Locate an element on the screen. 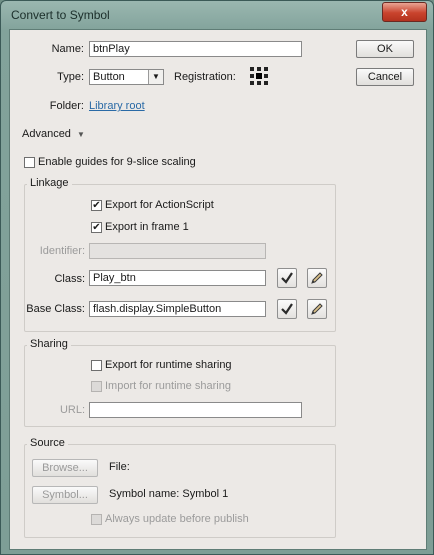 Image resolution: width=434 pixels, height=555 pixels. file-label: File: is located at coordinates (119, 467).